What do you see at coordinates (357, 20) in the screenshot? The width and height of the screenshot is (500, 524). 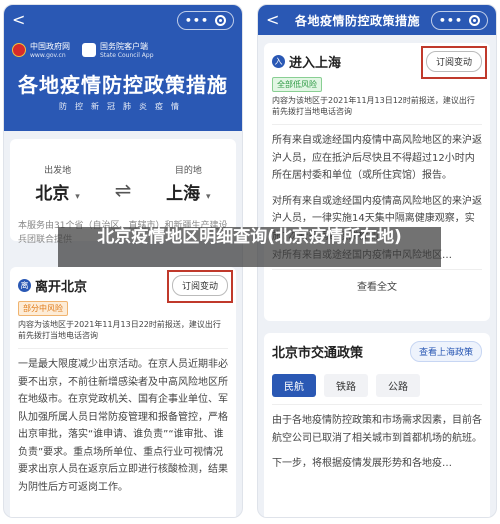 I see `right-nav-title: 各地疫情防控政策措施` at bounding box center [357, 20].